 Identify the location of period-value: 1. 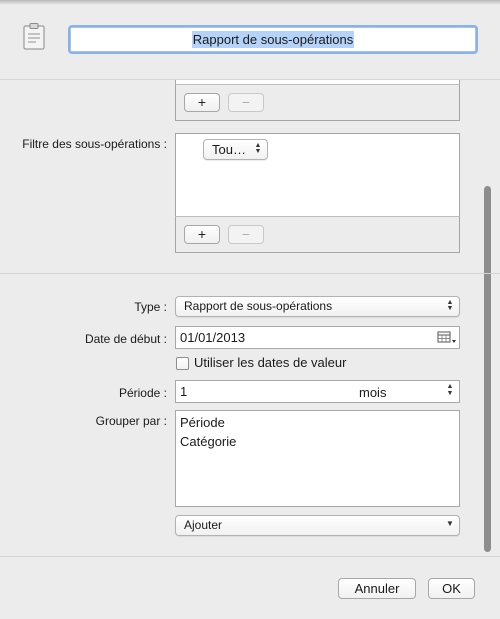
(184, 391).